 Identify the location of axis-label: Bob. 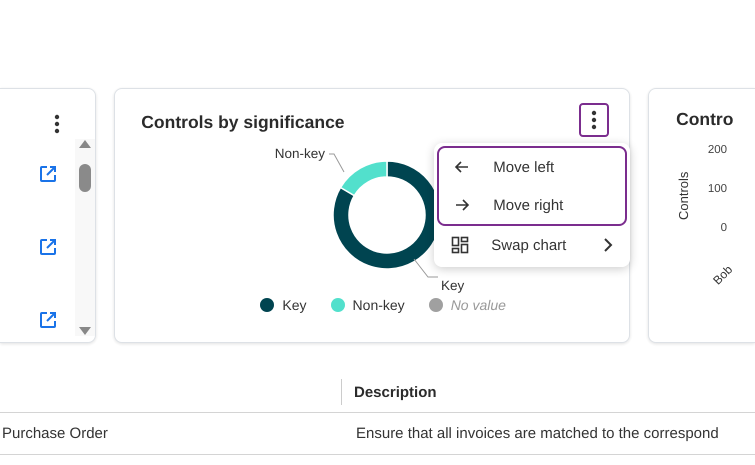
(723, 275).